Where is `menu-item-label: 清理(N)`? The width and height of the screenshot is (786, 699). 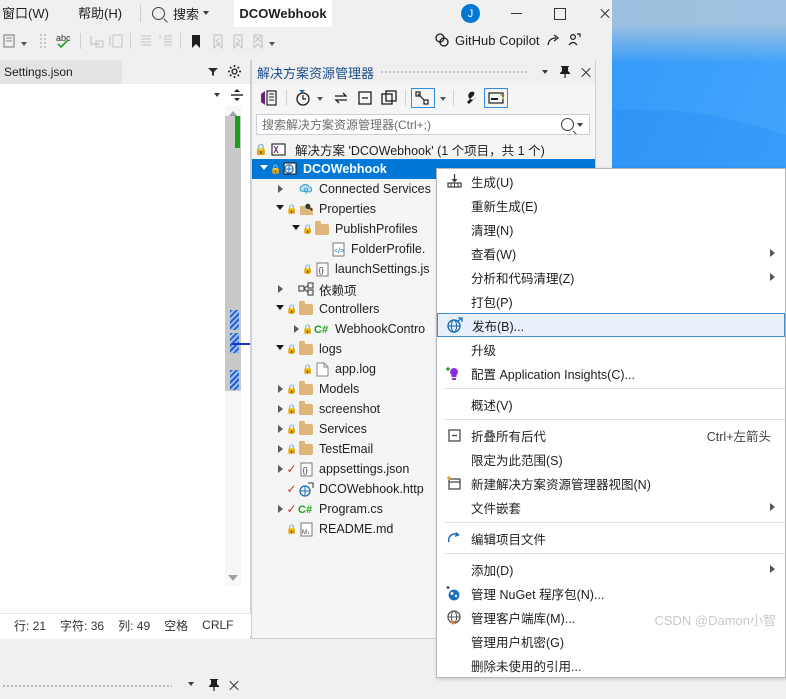 menu-item-label: 清理(N) is located at coordinates (492, 230).